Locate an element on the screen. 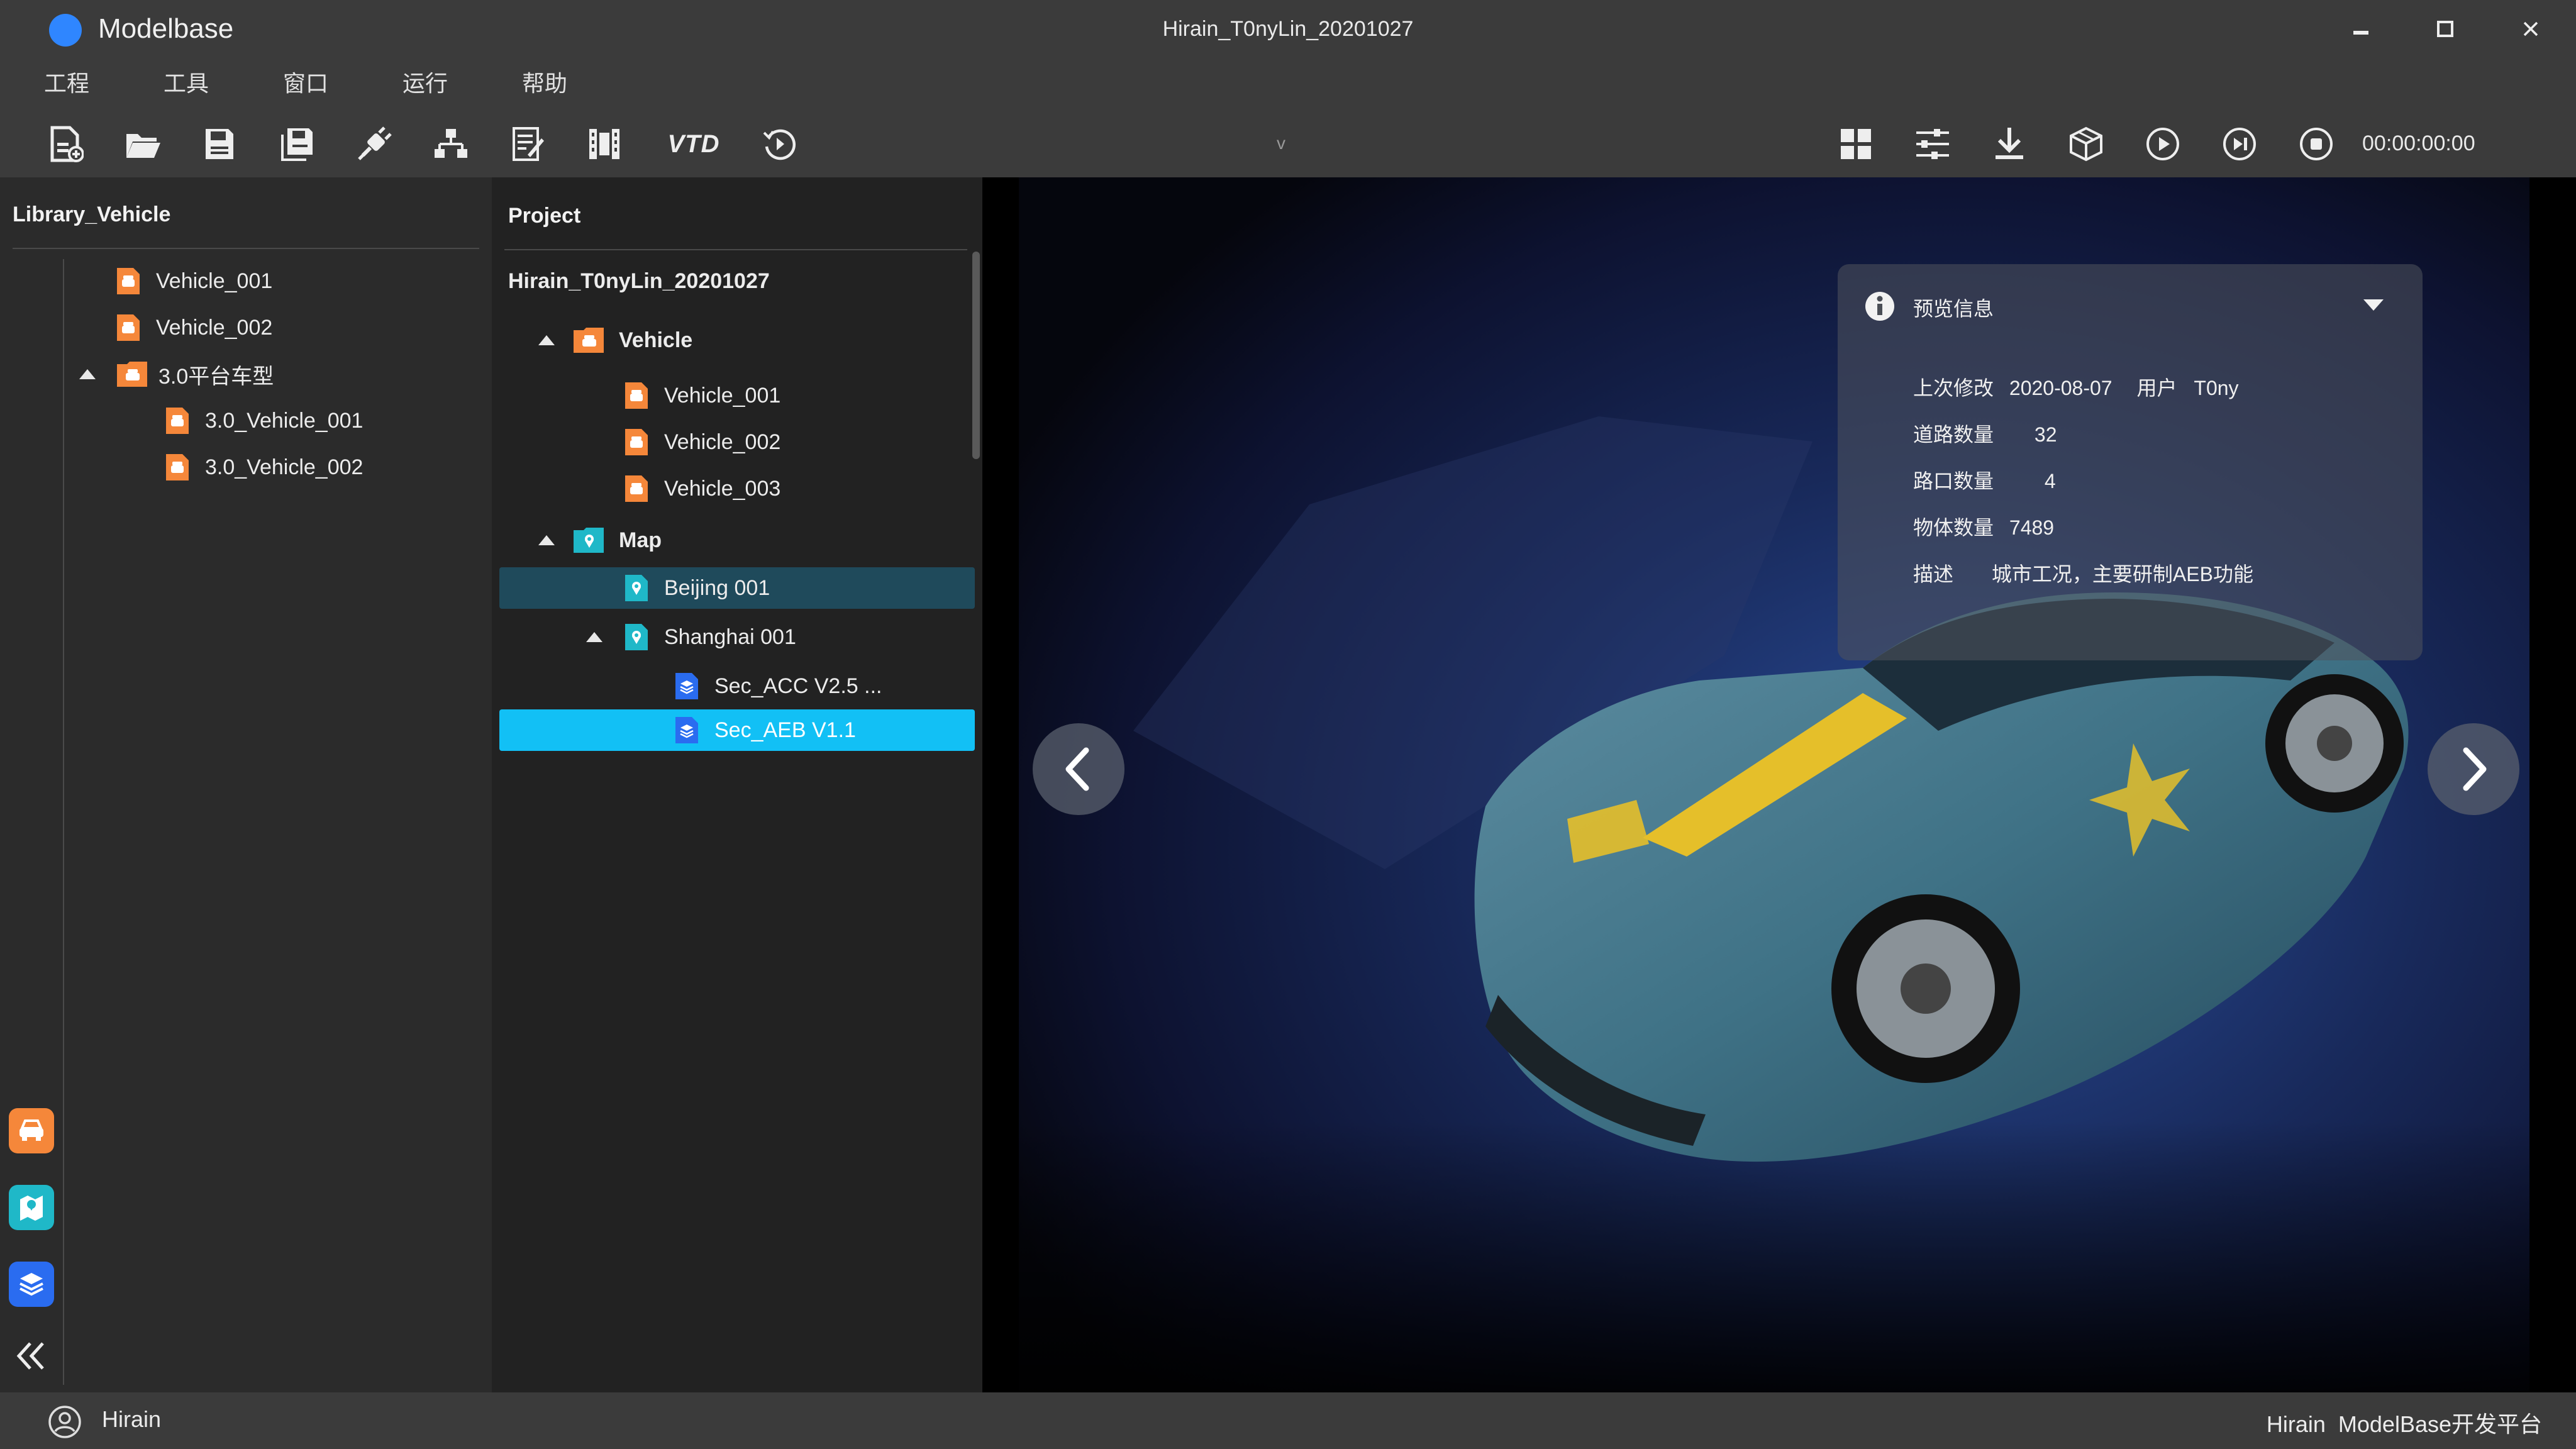 The height and width of the screenshot is (1449, 2576). info-label: 上次修改 is located at coordinates (1953, 388).